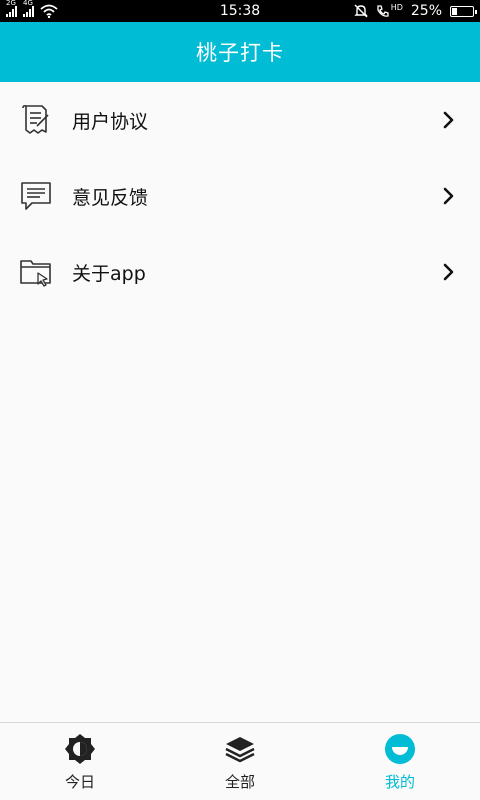  I want to click on folder-icon, so click(35, 273).